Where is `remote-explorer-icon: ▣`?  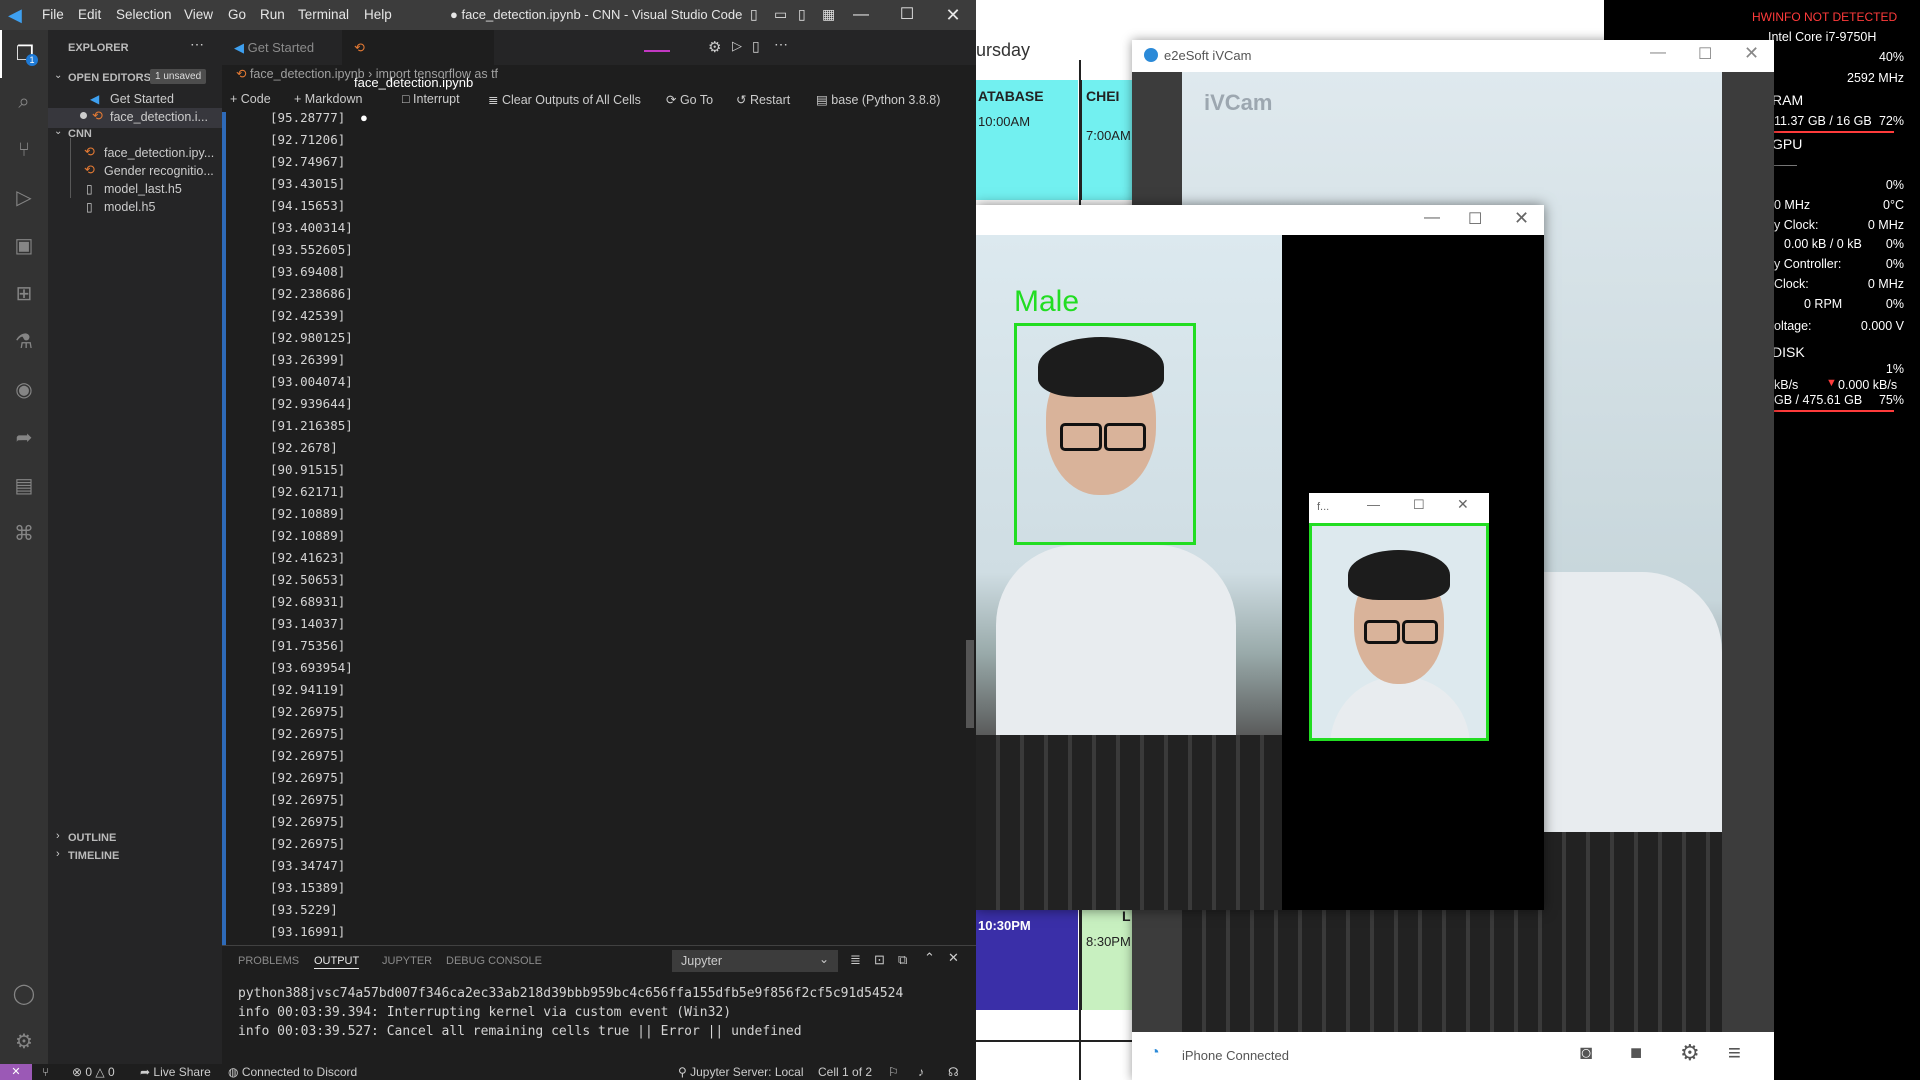
remote-explorer-icon: ▣ is located at coordinates (24, 246).